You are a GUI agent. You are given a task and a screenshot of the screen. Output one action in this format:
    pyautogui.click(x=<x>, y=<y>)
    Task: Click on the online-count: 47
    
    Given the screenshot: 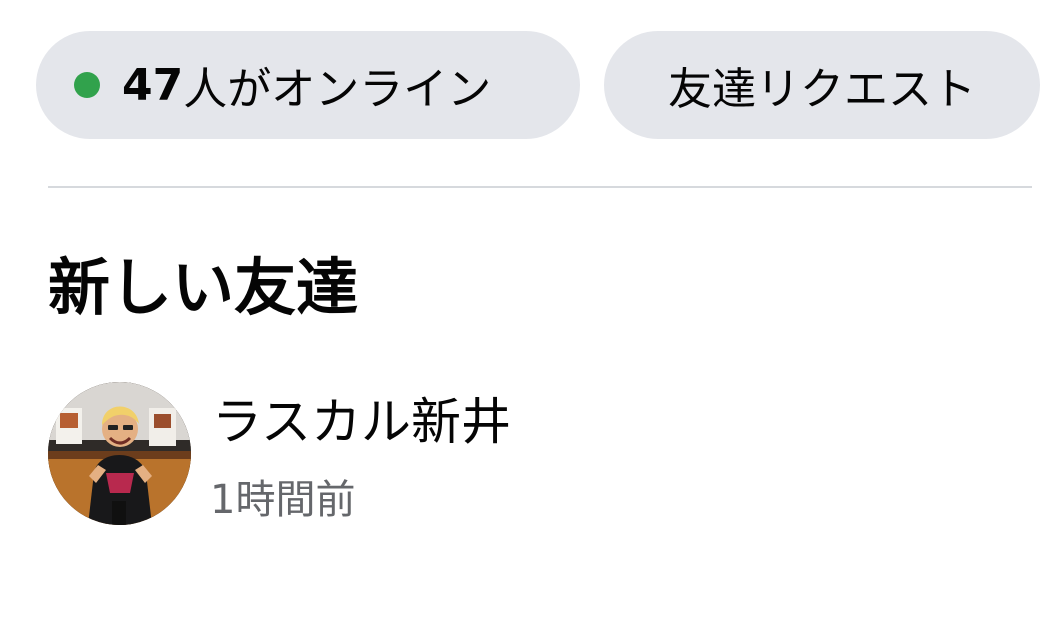 What is the action you would take?
    pyautogui.click(x=153, y=85)
    